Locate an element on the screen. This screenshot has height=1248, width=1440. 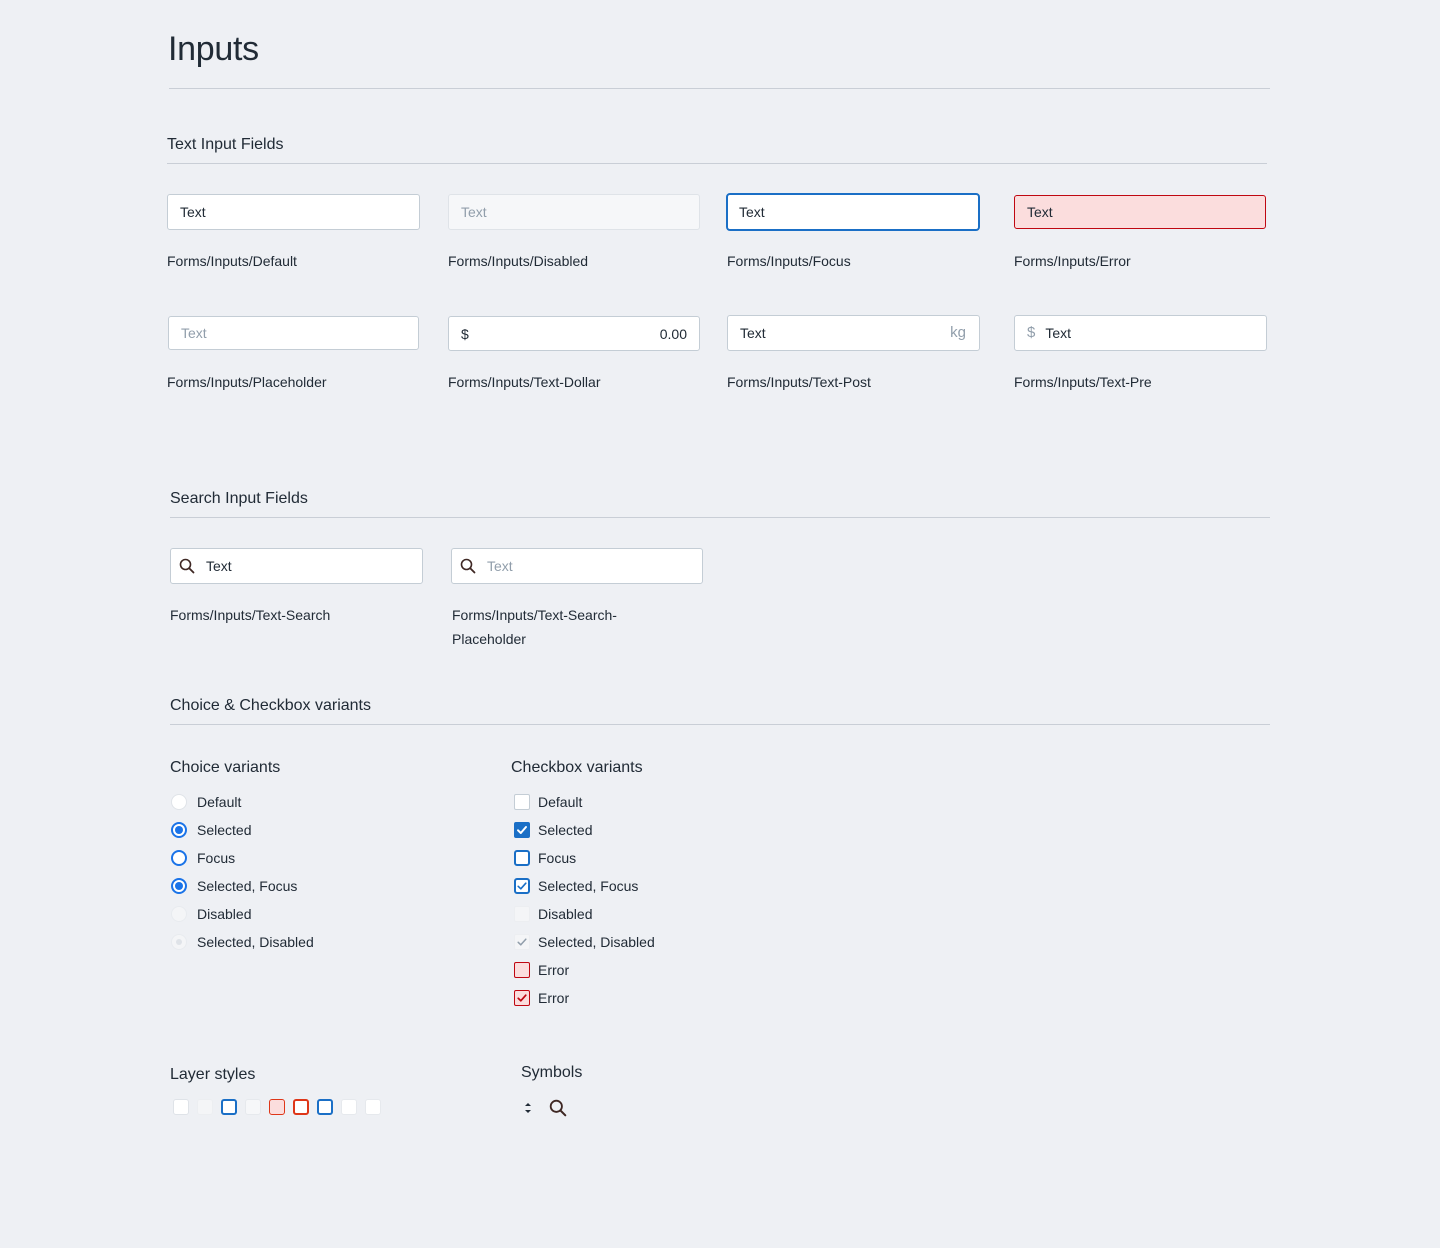
checkbox-label: Default is located at coordinates (560, 802).